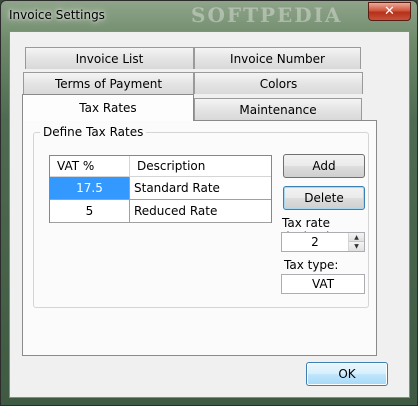  I want to click on ok-button-label: OK, so click(347, 374).